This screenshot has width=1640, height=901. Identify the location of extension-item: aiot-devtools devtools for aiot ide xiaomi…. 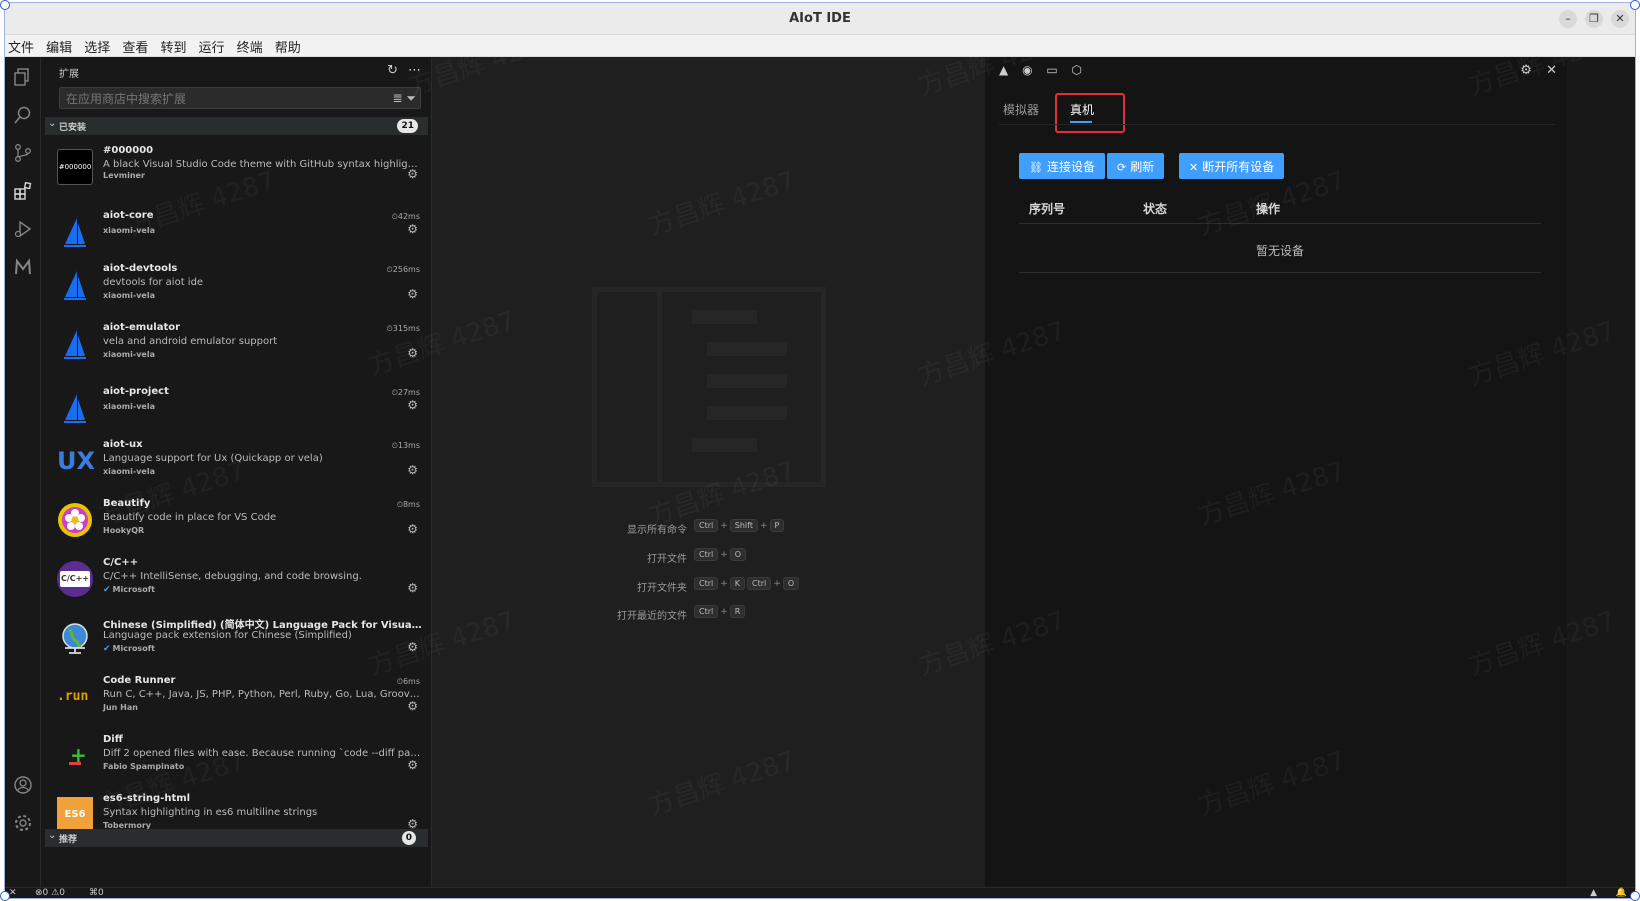
(236, 290).